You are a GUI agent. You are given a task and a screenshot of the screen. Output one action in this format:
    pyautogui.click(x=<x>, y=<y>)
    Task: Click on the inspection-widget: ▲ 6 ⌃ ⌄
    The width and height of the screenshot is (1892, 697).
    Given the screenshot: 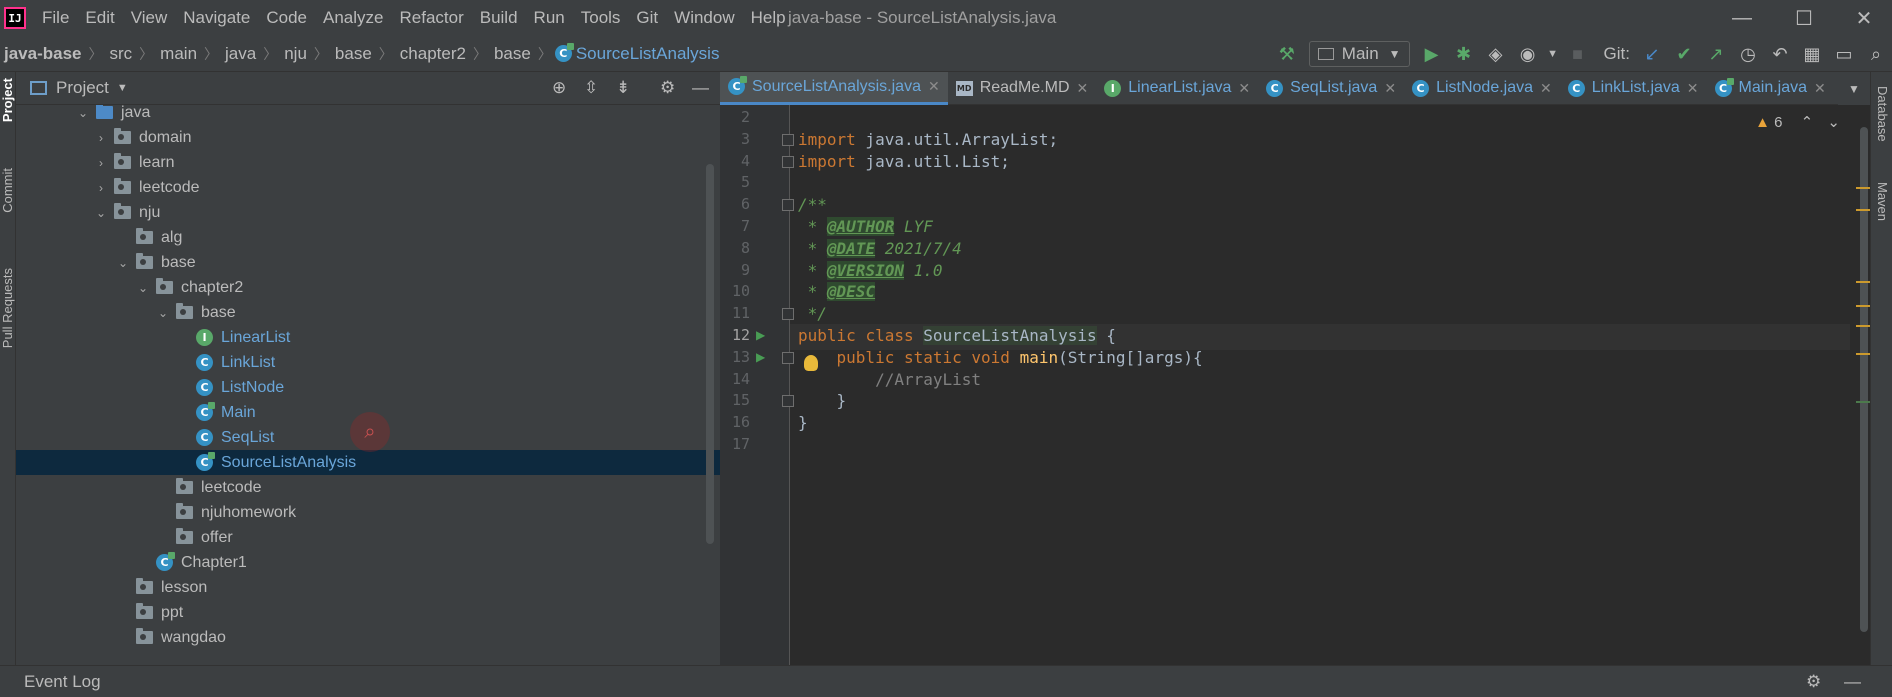 What is the action you would take?
    pyautogui.click(x=1797, y=122)
    